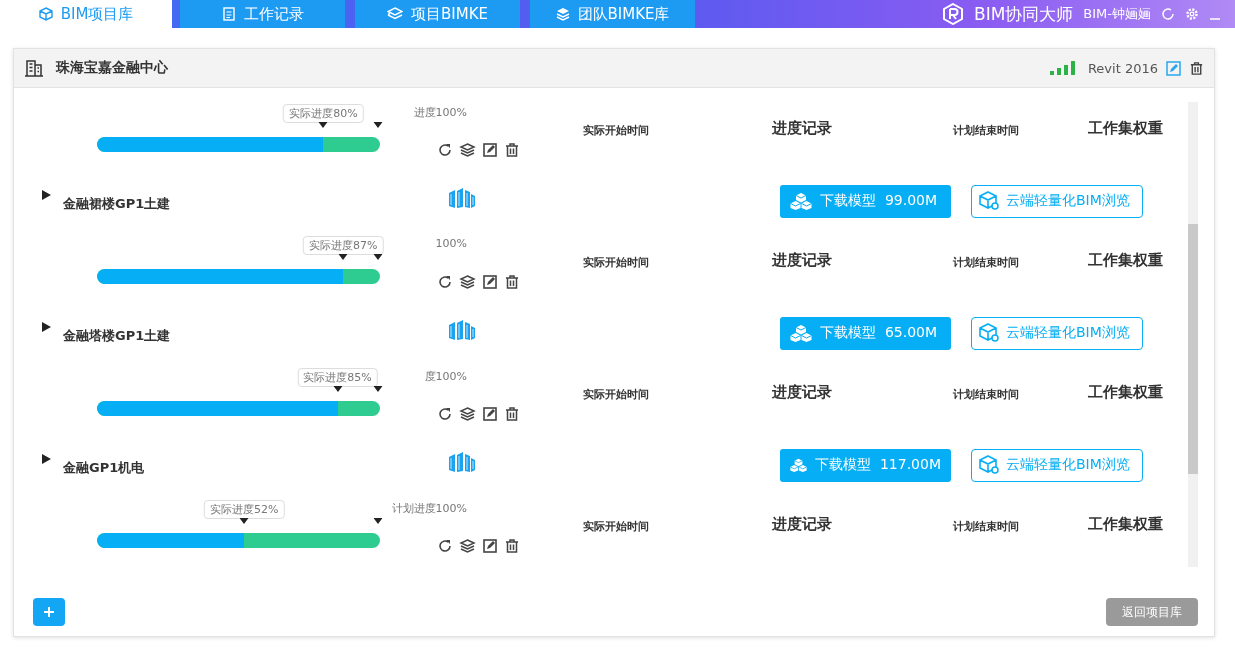  Describe the element at coordinates (1062, 68) in the screenshot. I see `signal-icon` at that location.